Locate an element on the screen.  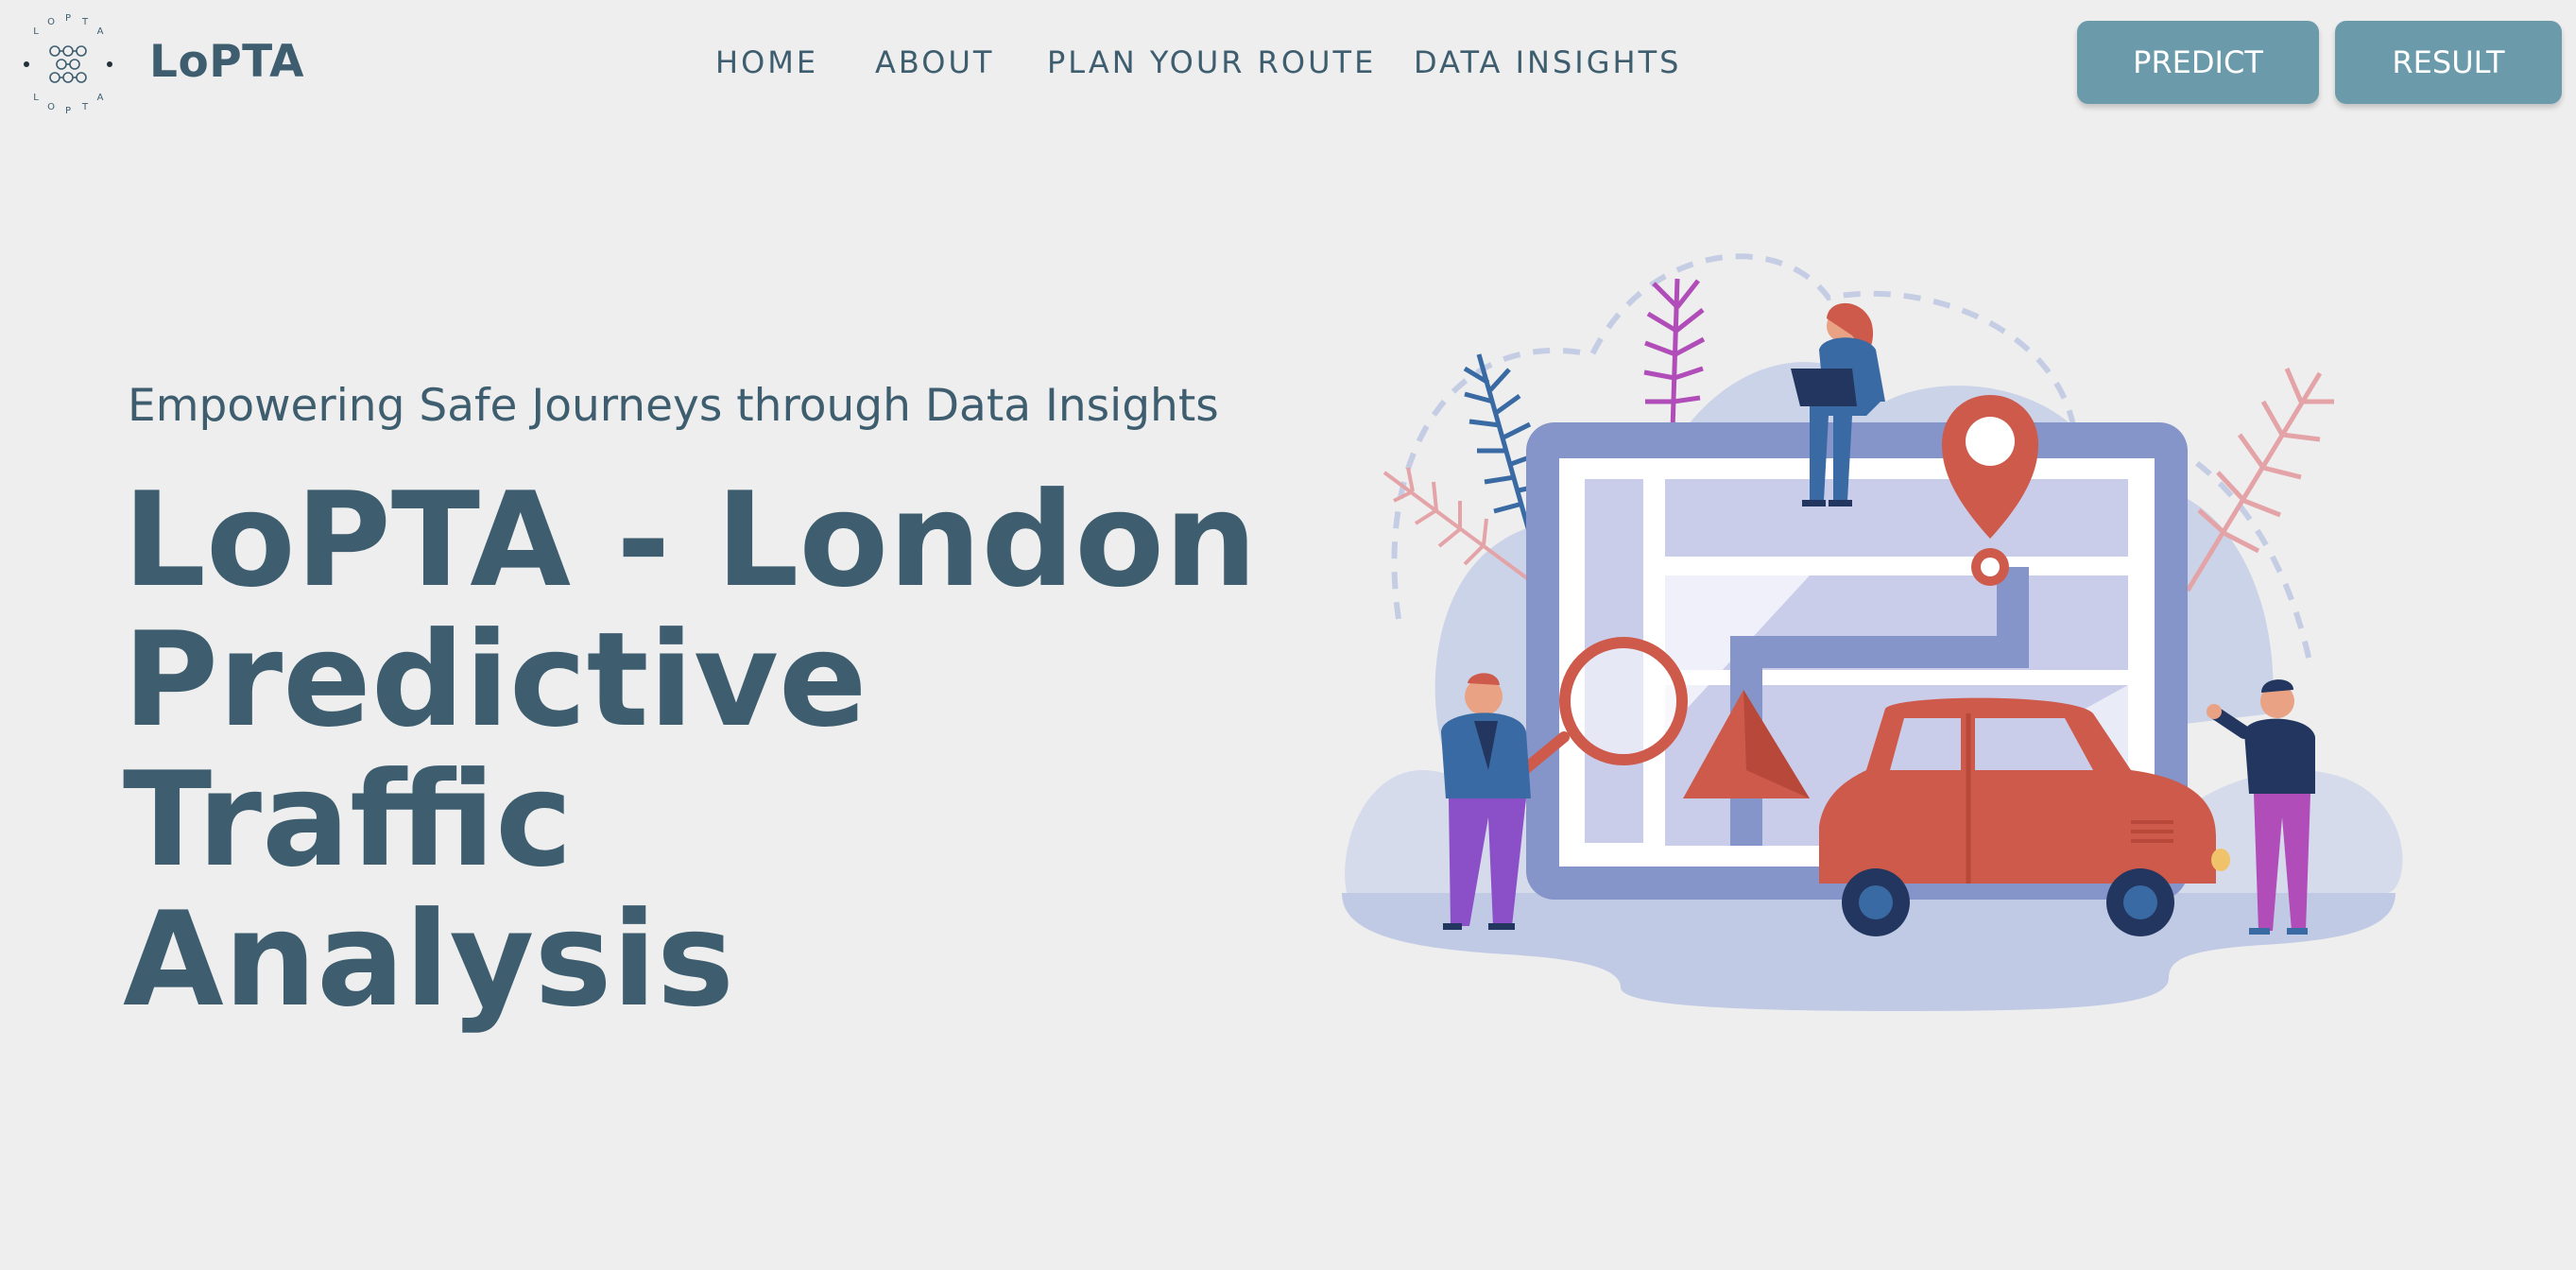
nav-plan-your-route: PLAN YOUR ROUTE is located at coordinates (1211, 62).